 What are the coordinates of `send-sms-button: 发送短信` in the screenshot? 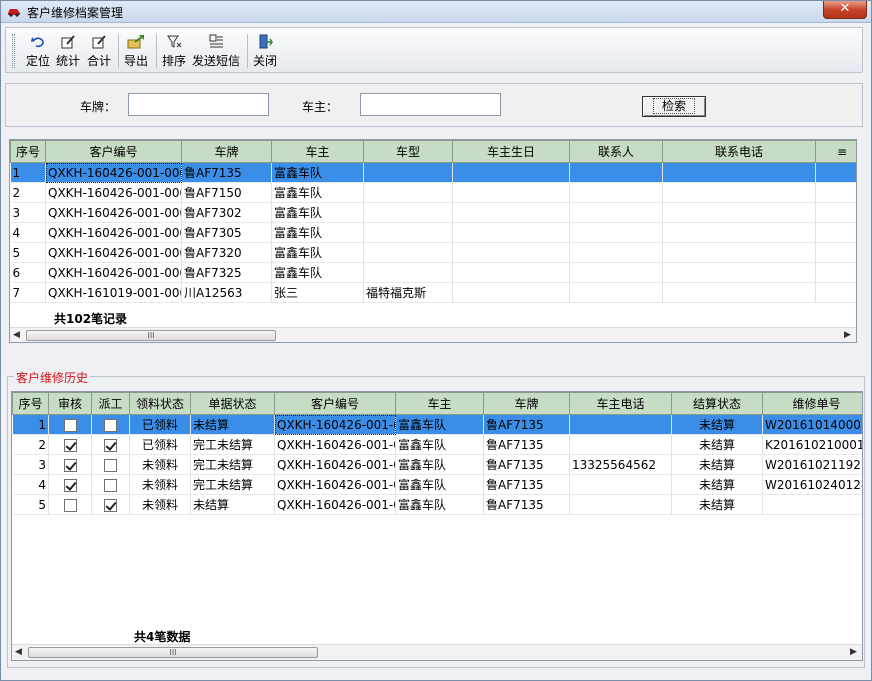 It's located at (216, 51).